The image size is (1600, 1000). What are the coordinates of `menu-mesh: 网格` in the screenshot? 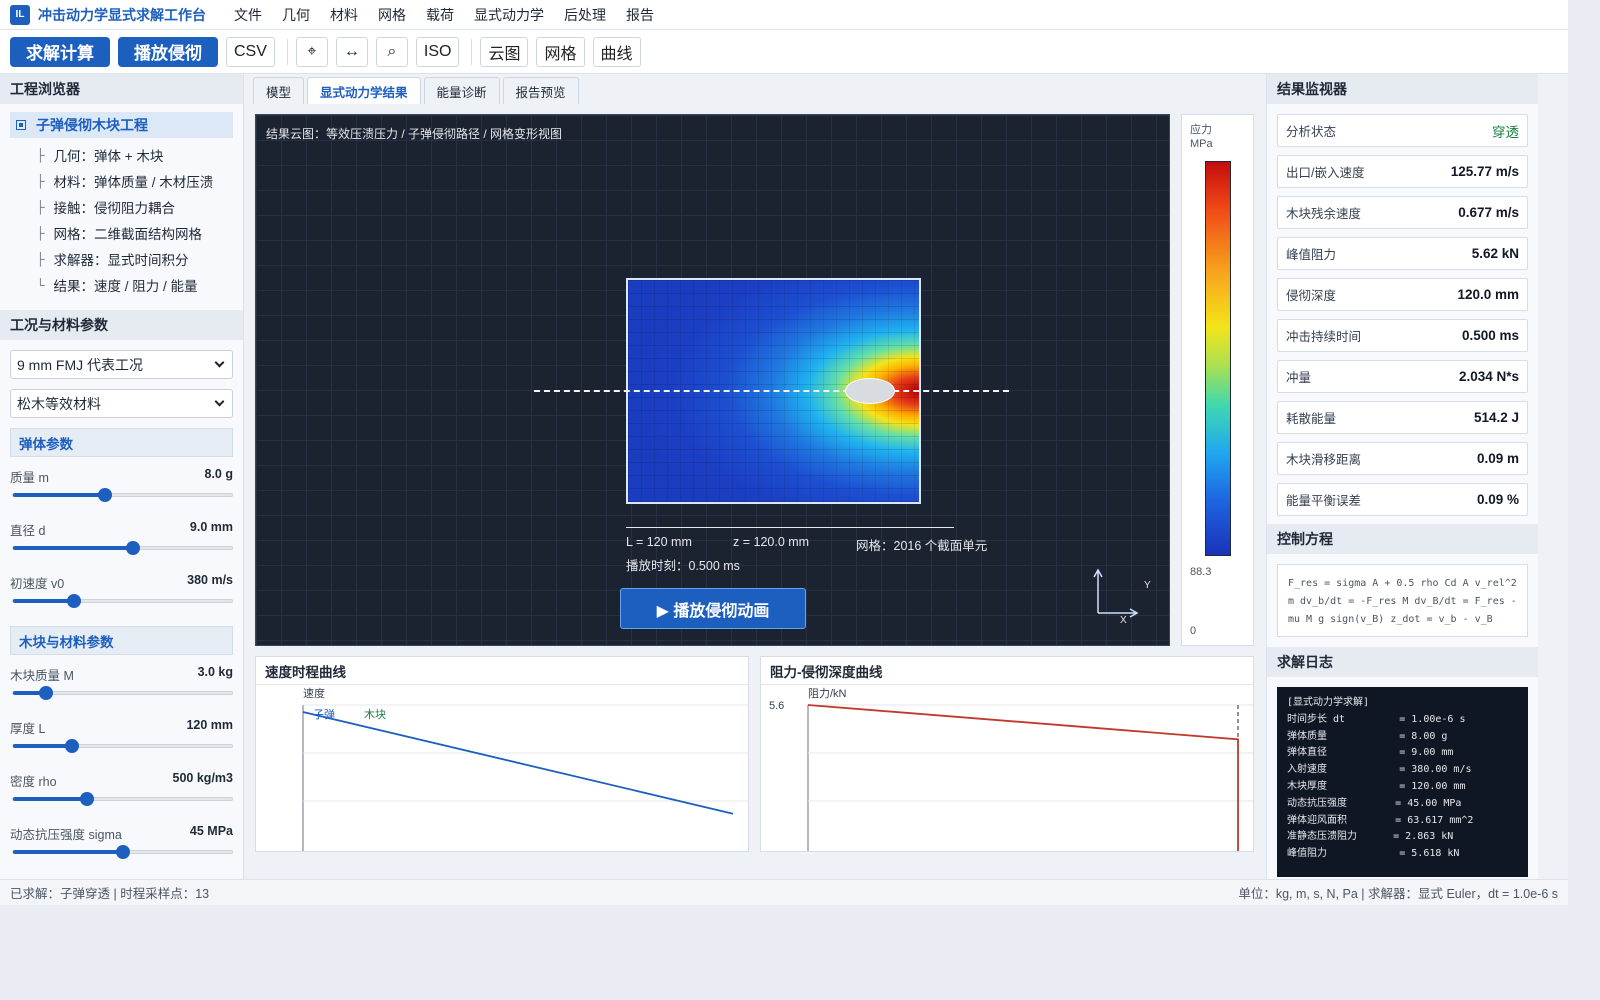 It's located at (392, 15).